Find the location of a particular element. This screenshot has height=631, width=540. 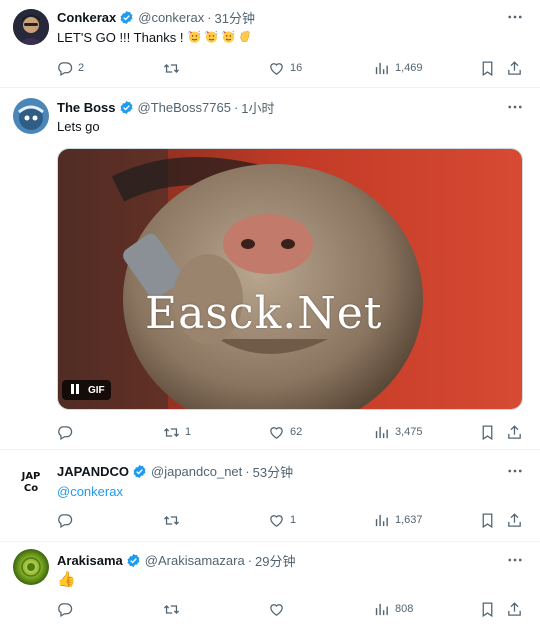

reply-button: 2 is located at coordinates (70, 68).